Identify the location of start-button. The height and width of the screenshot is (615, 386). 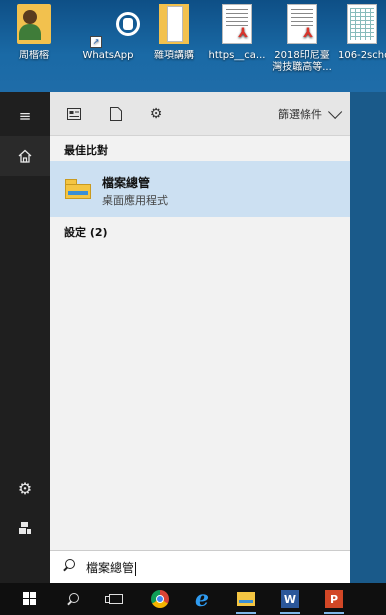
(30, 599).